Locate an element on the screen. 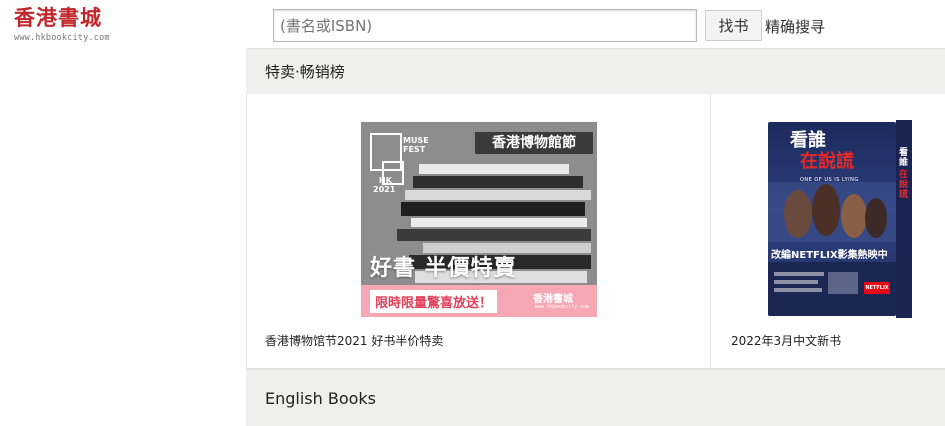  promo-band: 限時限量驚喜放送！ 香港書城 www.hkbookcity.com is located at coordinates (479, 301).